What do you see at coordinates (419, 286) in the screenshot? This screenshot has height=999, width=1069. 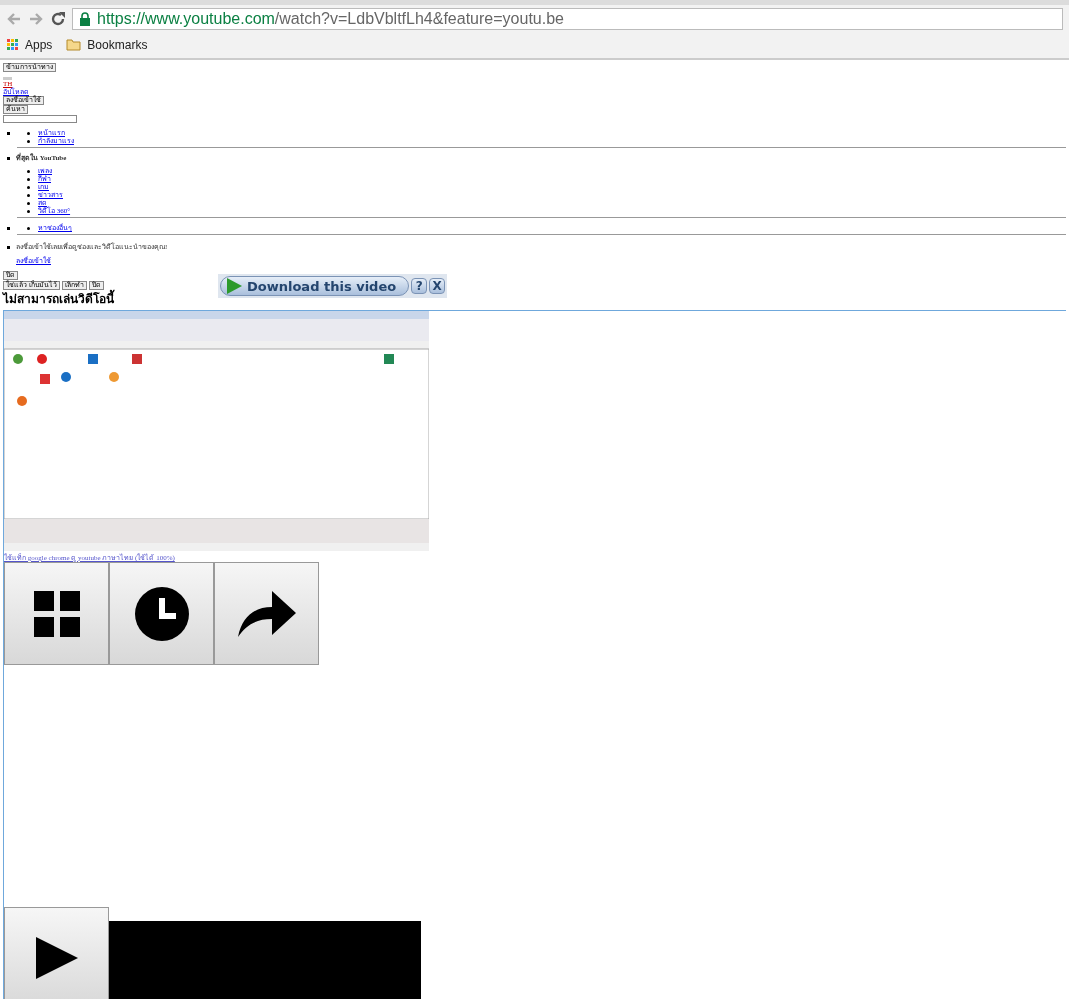 I see `help-button: ?` at bounding box center [419, 286].